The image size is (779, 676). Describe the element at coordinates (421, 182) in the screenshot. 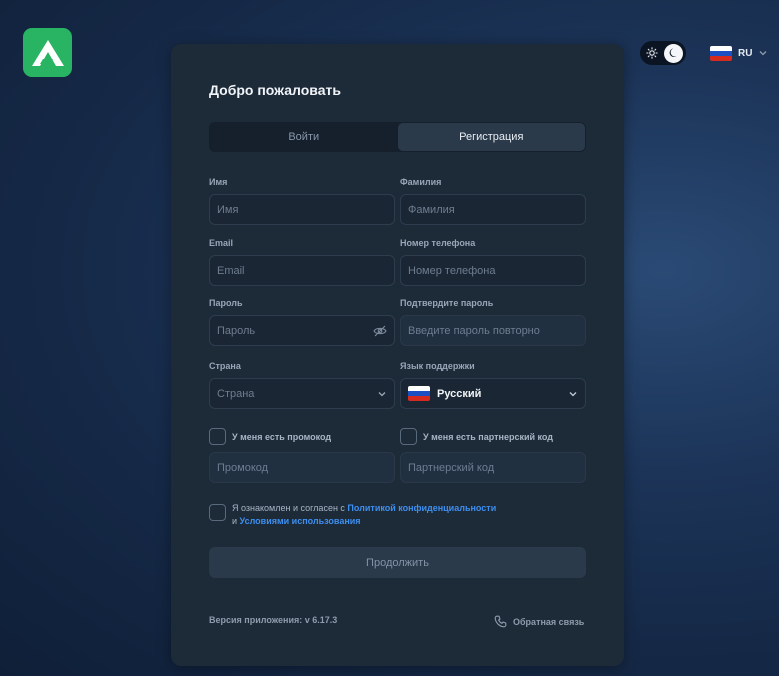

I see `last-name-label: Фамилия` at that location.